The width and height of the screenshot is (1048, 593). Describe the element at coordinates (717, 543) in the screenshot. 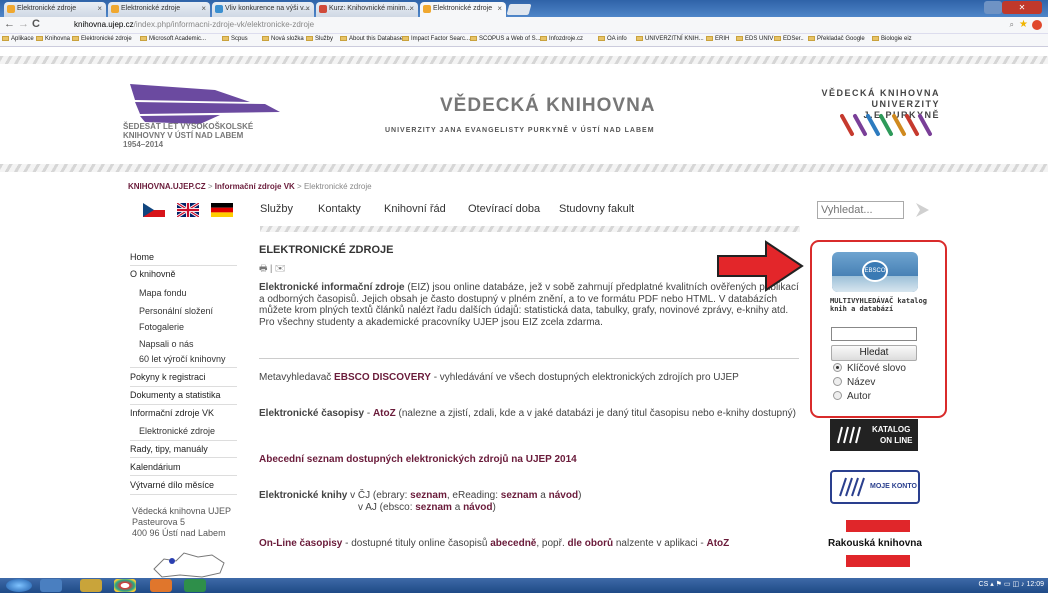

I see `atoz-app-link: AtoZ` at that location.